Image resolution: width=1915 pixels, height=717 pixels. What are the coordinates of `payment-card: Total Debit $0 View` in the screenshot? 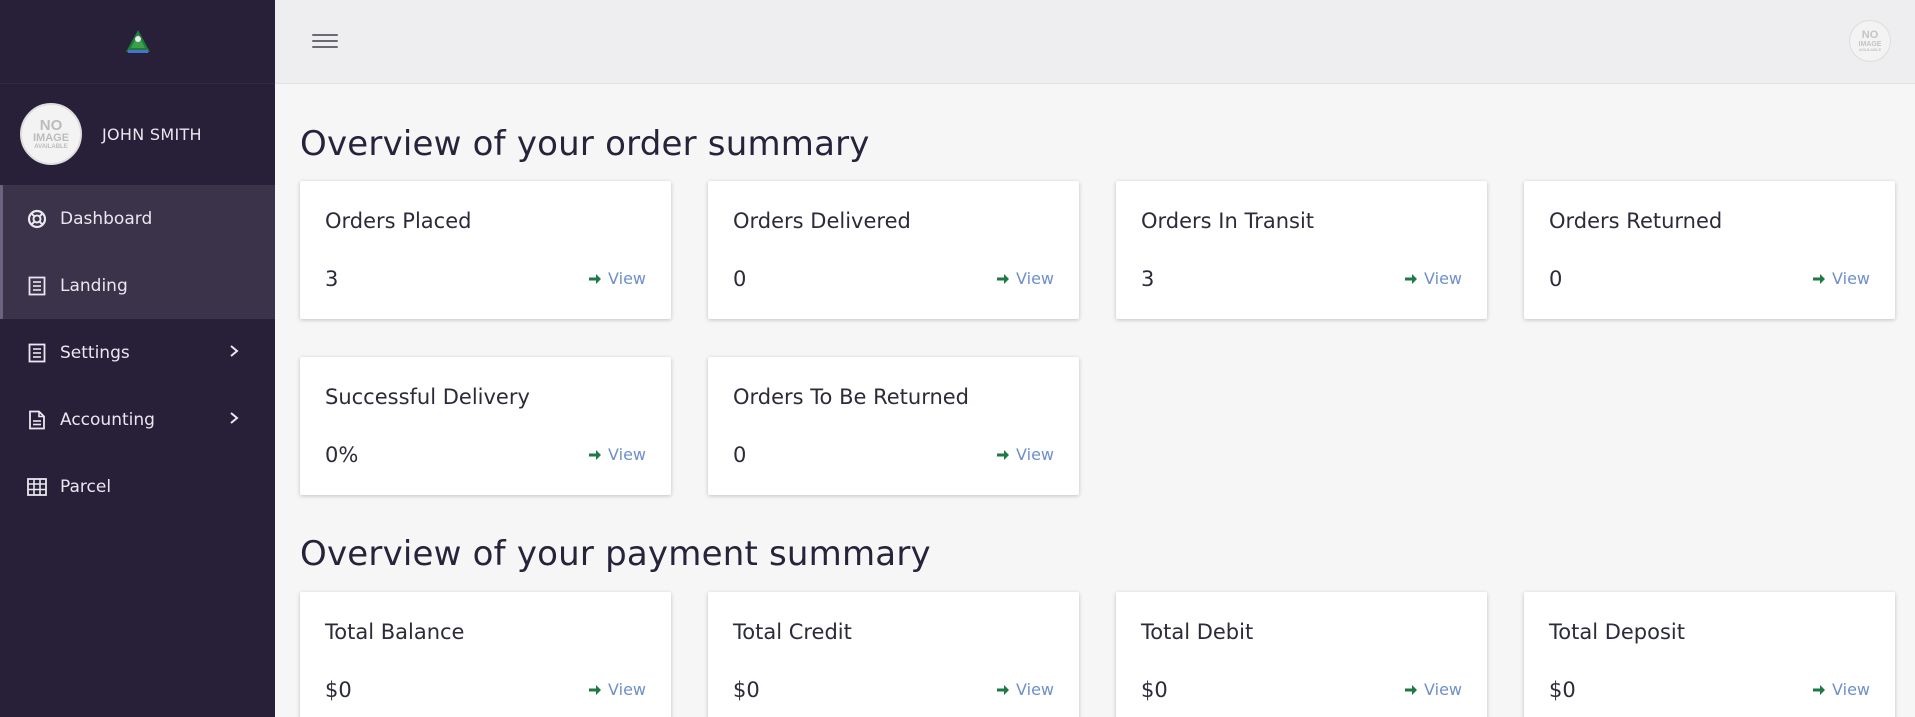 It's located at (1301, 654).